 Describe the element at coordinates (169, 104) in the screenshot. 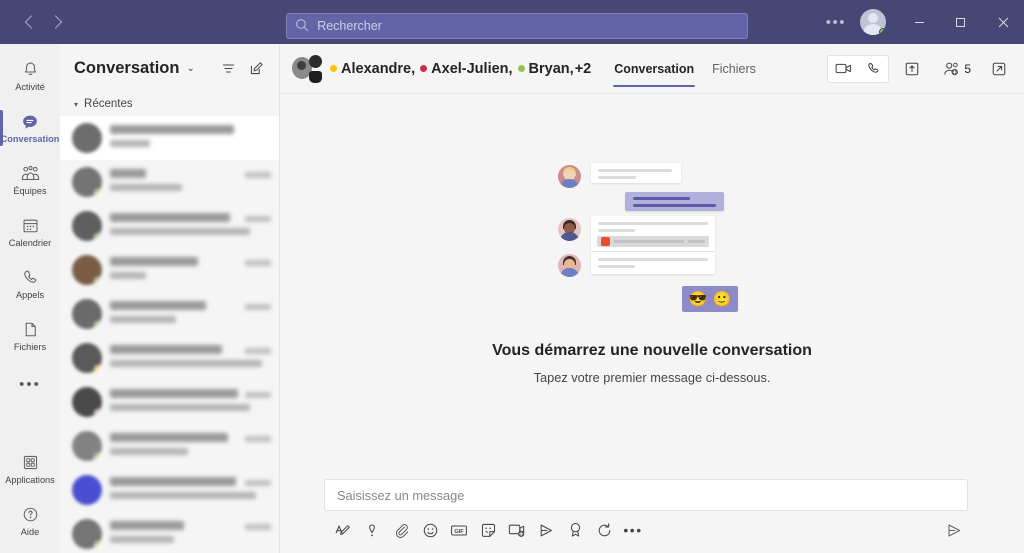

I see `chat-list-section-recentes: ▾ Récentes` at that location.